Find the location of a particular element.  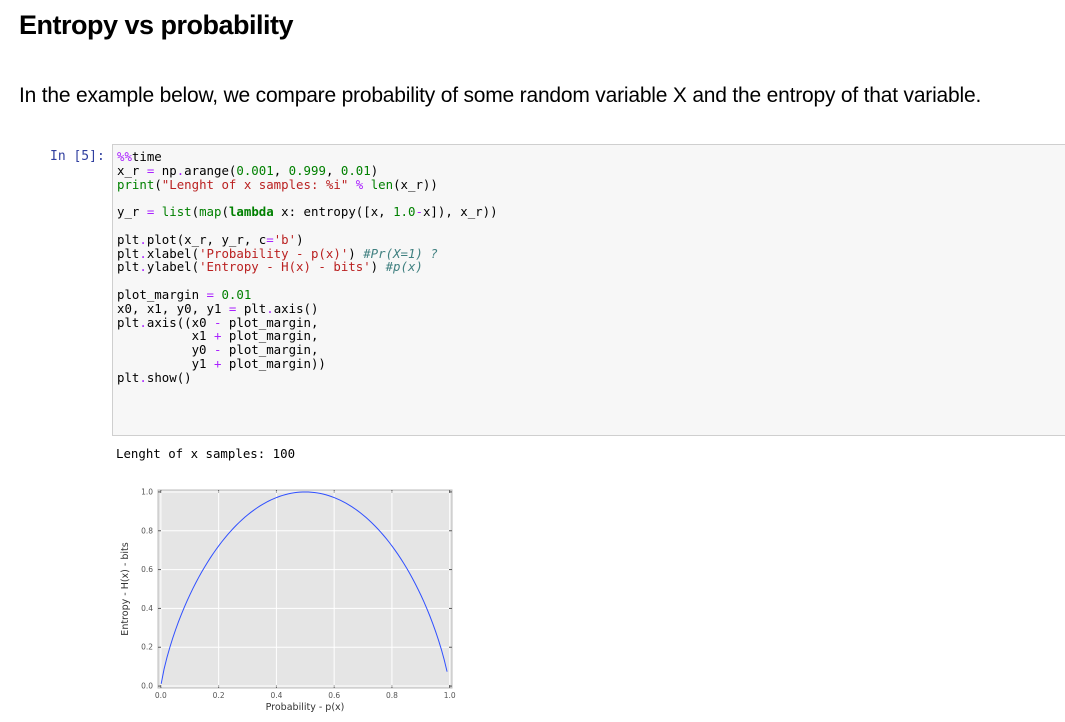

x-axis-label: Probability - p(x) is located at coordinates (305, 707).